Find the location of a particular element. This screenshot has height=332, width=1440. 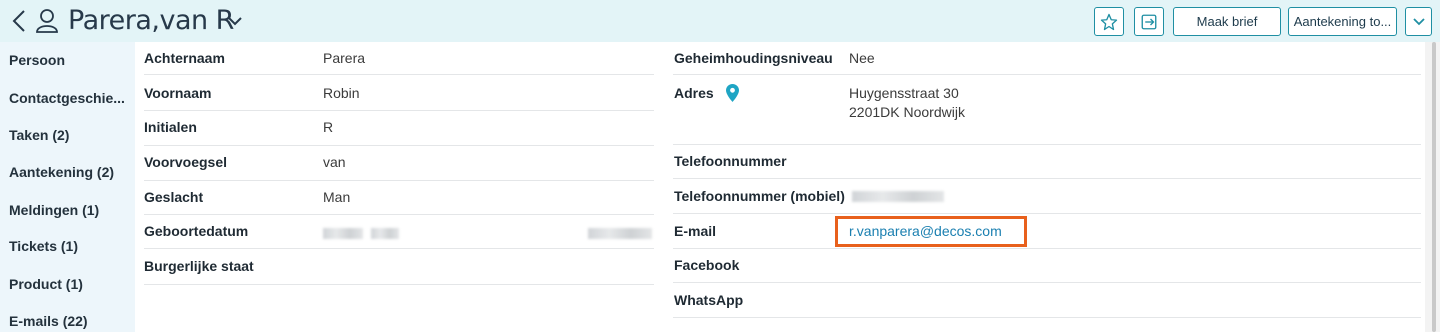

page-title: Parera,van R is located at coordinates (151, 20).